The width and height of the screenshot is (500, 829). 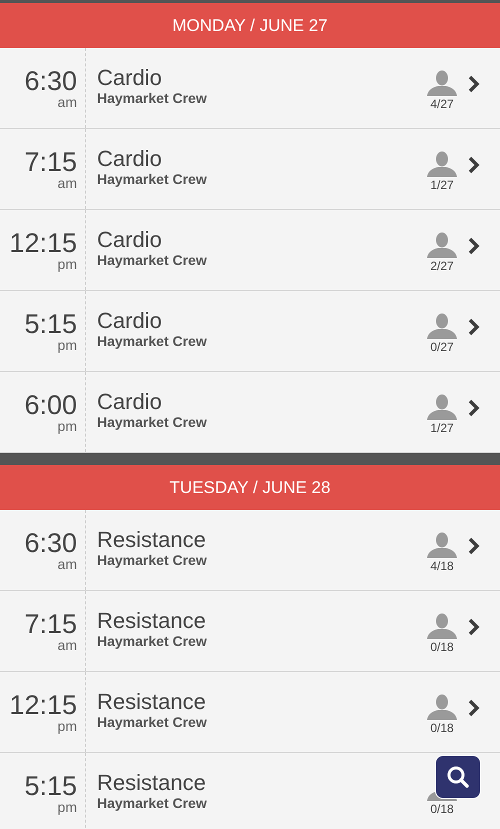 I want to click on attendance-count: 4/27, so click(x=442, y=104).